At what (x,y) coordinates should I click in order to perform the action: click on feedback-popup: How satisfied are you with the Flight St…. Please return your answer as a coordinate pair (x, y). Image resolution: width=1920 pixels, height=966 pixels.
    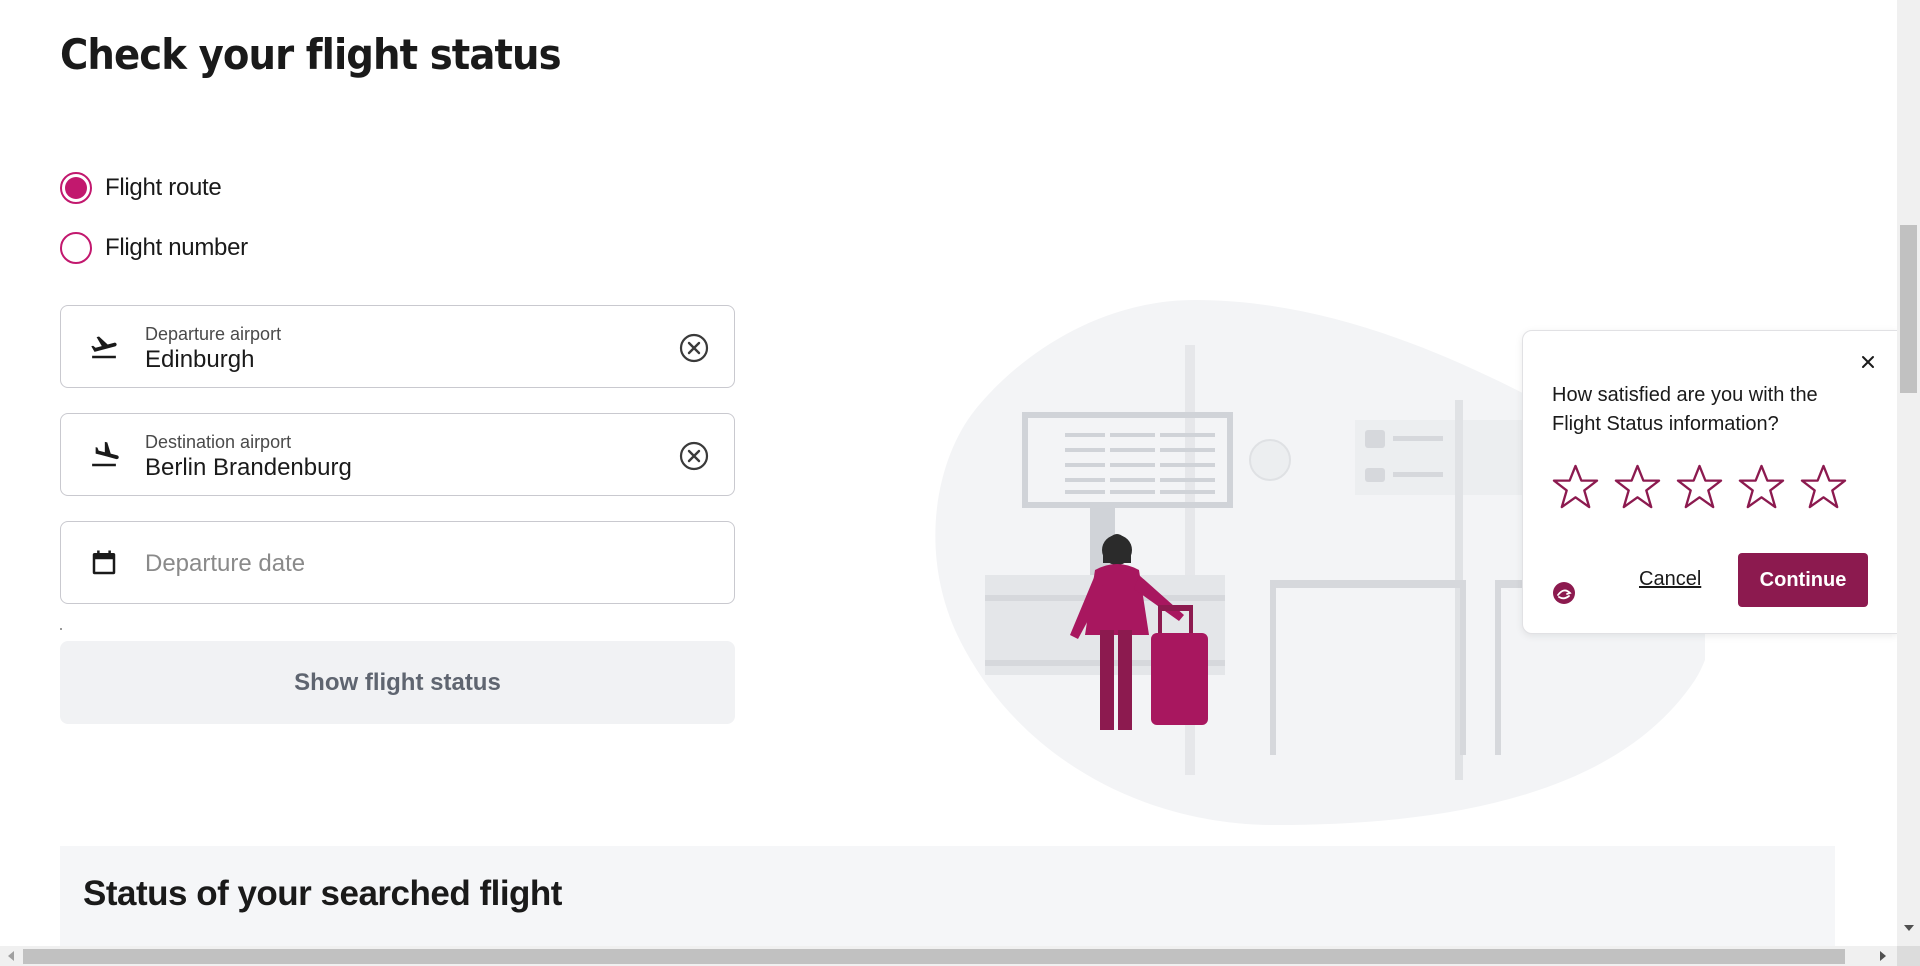
    Looking at the image, I should click on (1710, 482).